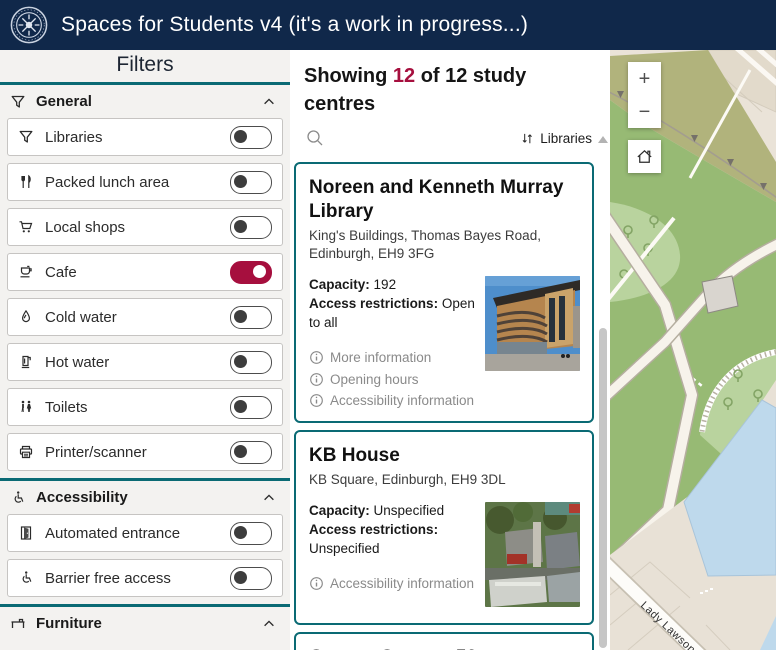 The width and height of the screenshot is (776, 650). Describe the element at coordinates (251, 407) in the screenshot. I see `toggle-toilets` at that location.